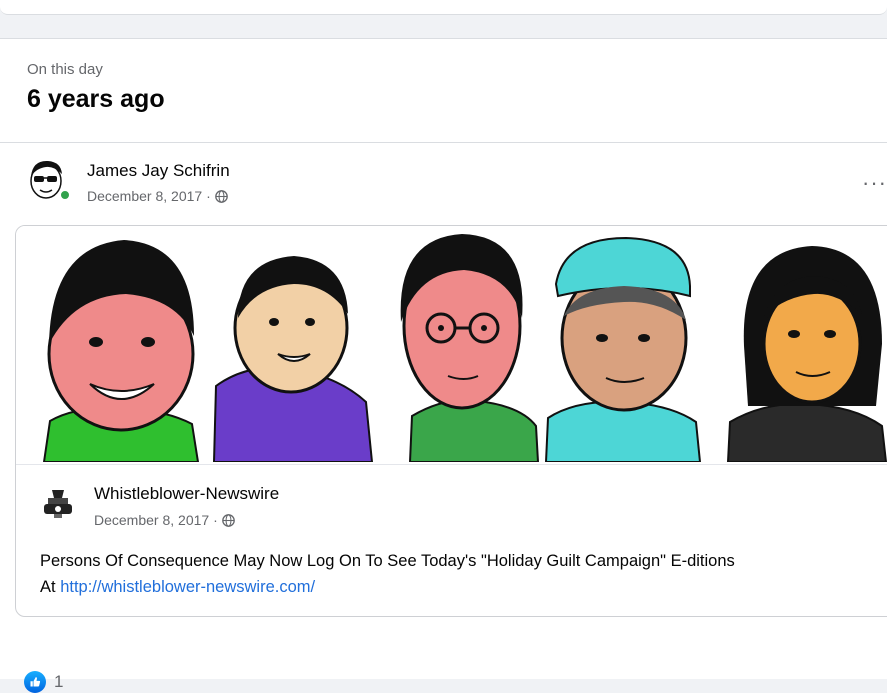 The width and height of the screenshot is (887, 693). I want to click on page-logo-icon, so click(58, 502).